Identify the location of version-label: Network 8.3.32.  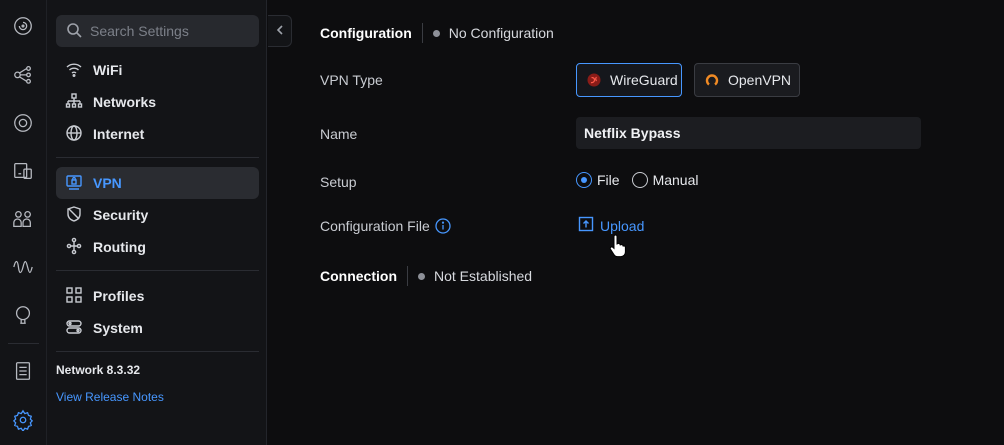
(98, 370).